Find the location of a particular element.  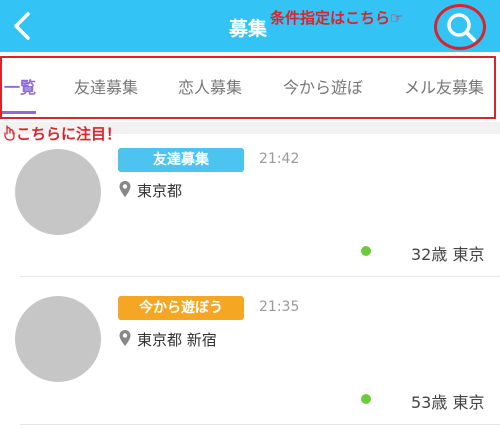

divider is located at coordinates (260, 424).